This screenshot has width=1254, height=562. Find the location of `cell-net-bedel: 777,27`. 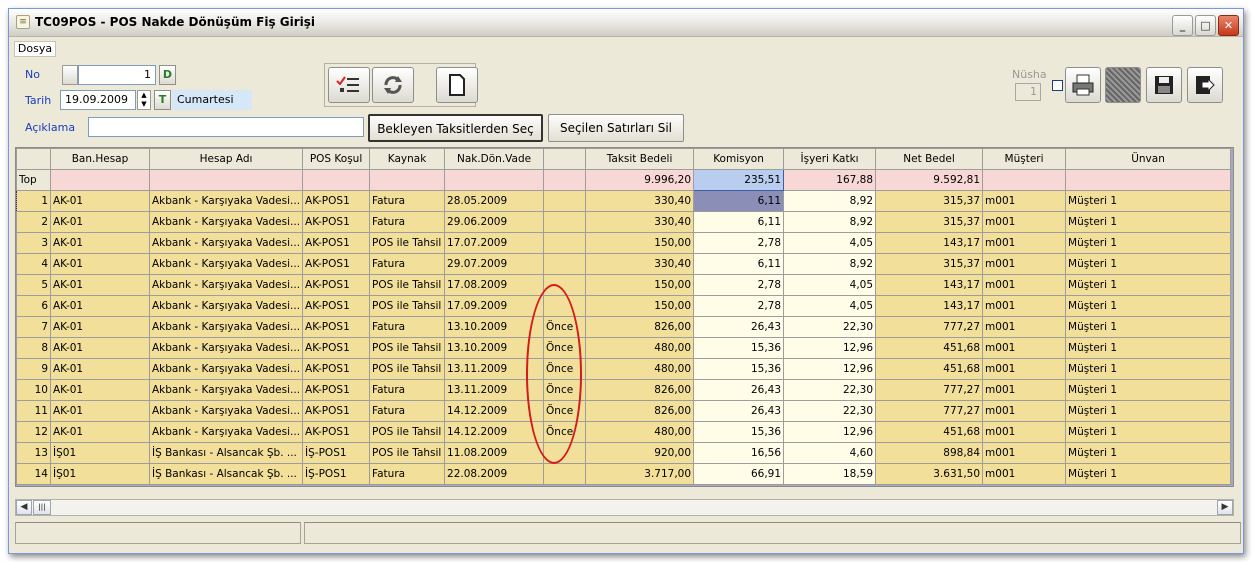

cell-net-bedel: 777,27 is located at coordinates (929, 411).